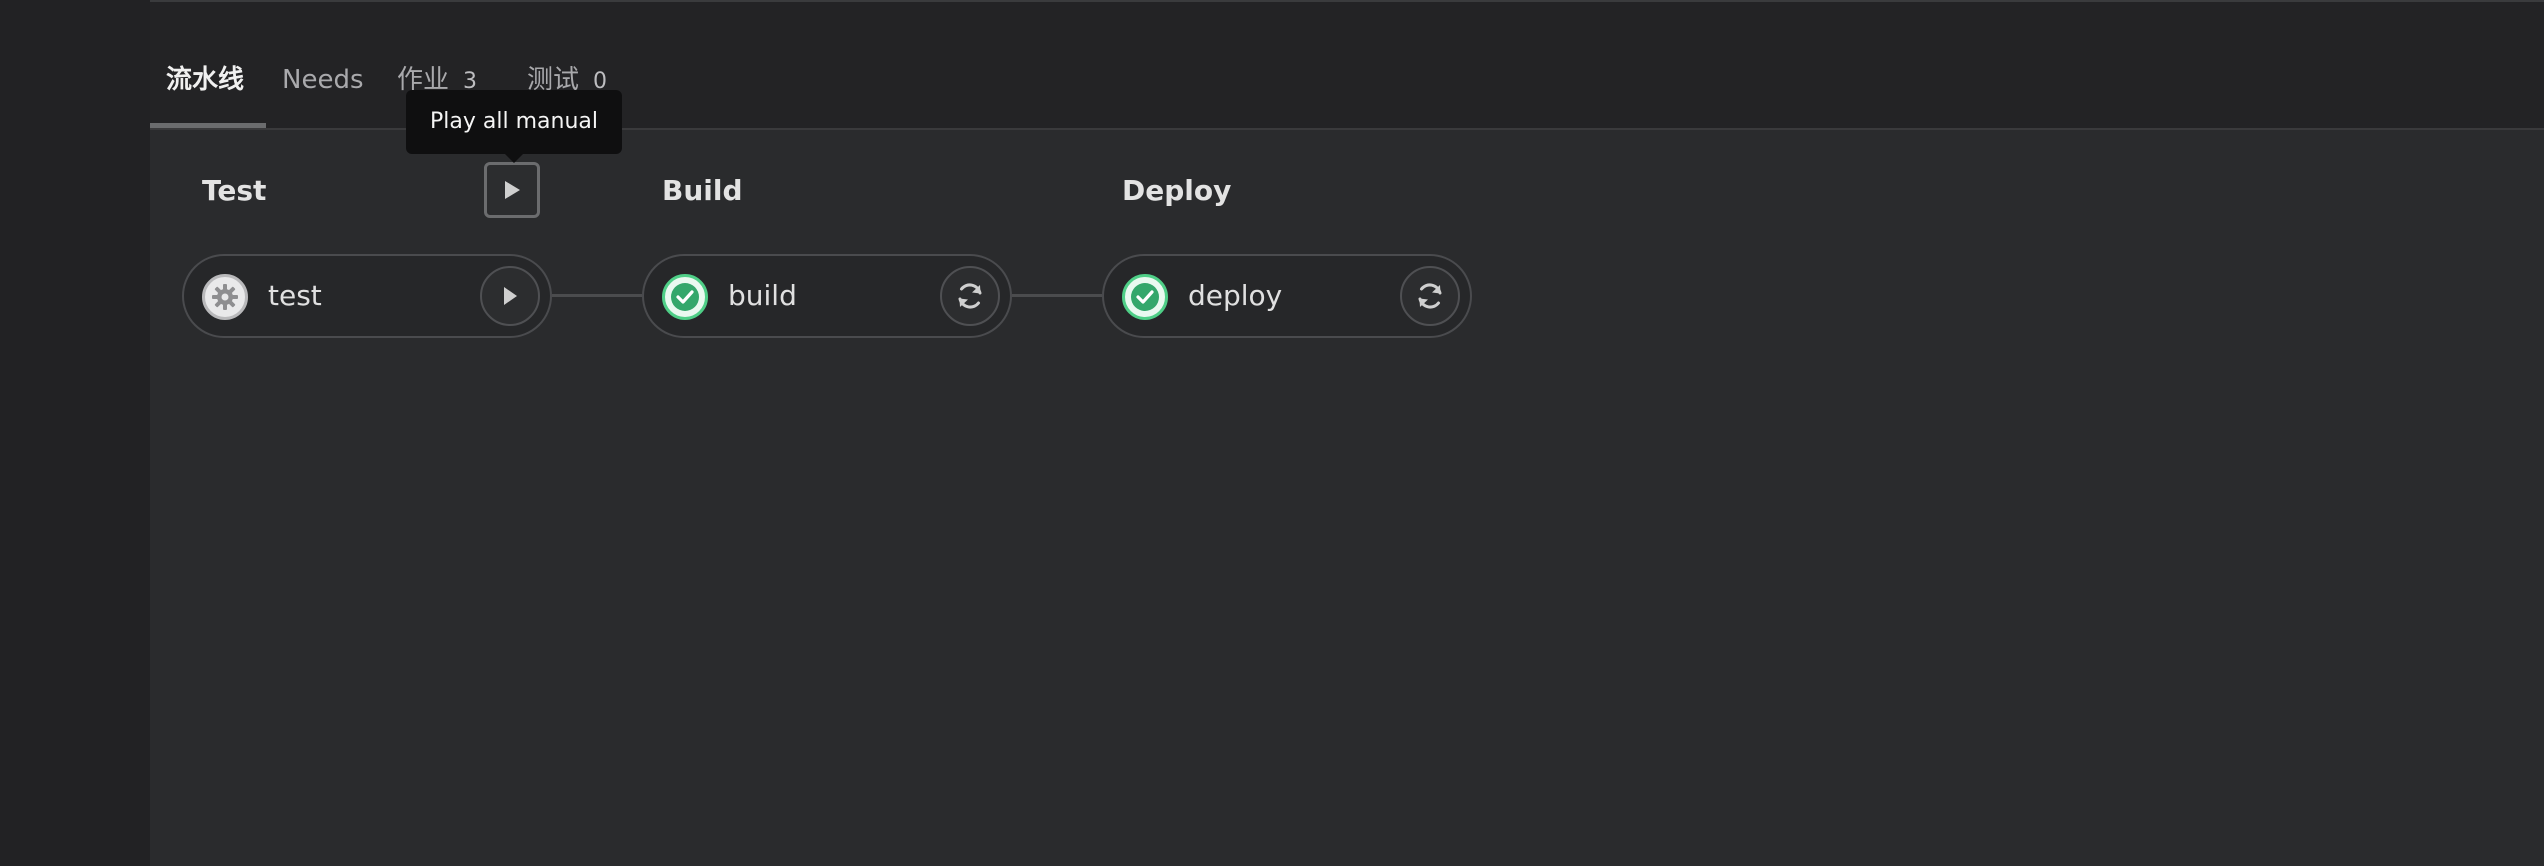  I want to click on tab-pipeline: 流水线, so click(205, 80).